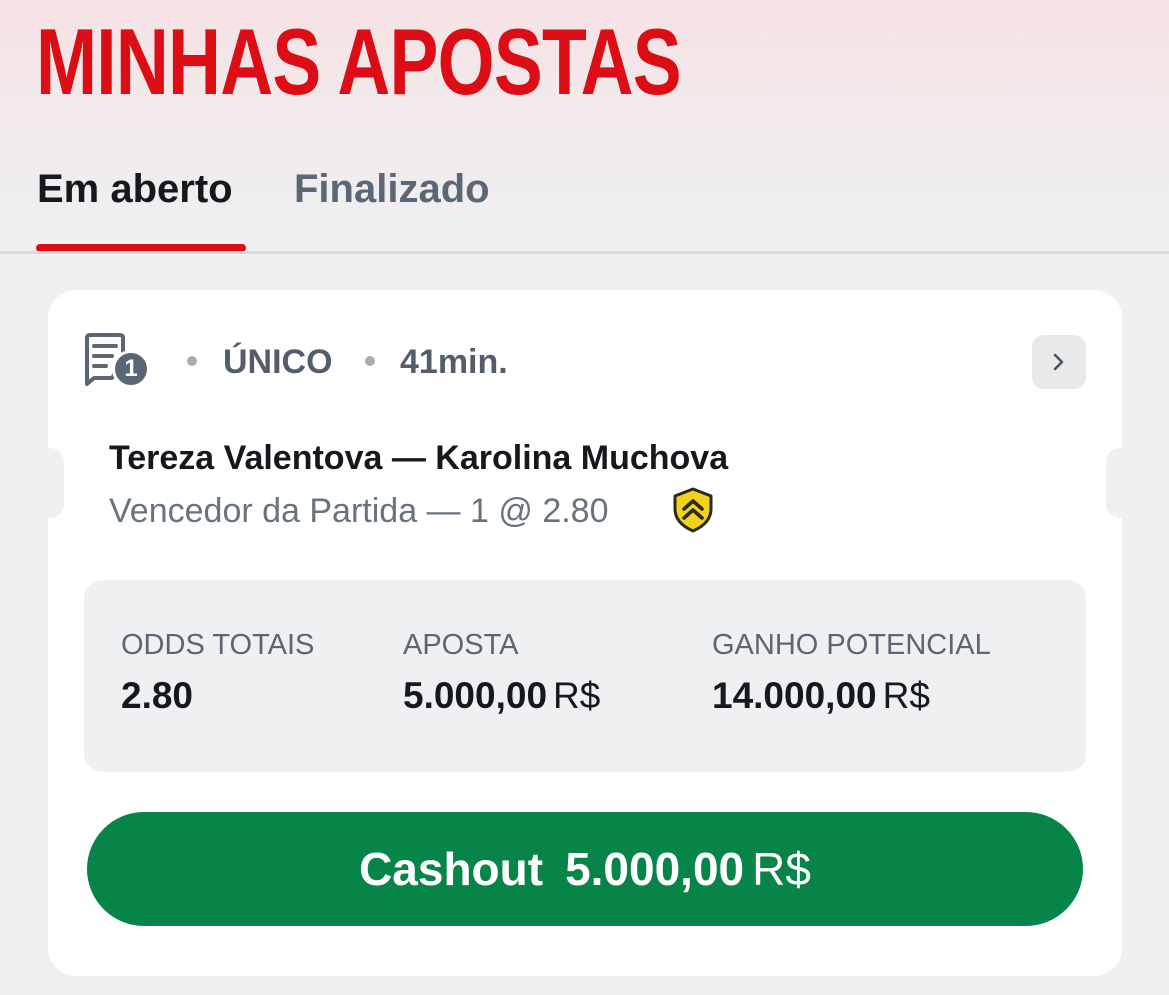 Image resolution: width=1169 pixels, height=995 pixels. I want to click on chevron-right-icon, so click(1058, 362).